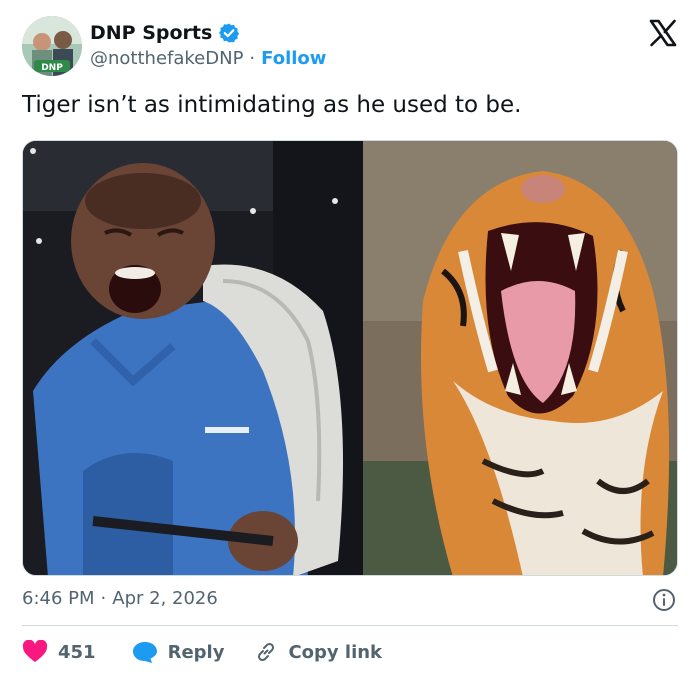  I want to click on like-button: 451, so click(59, 652).